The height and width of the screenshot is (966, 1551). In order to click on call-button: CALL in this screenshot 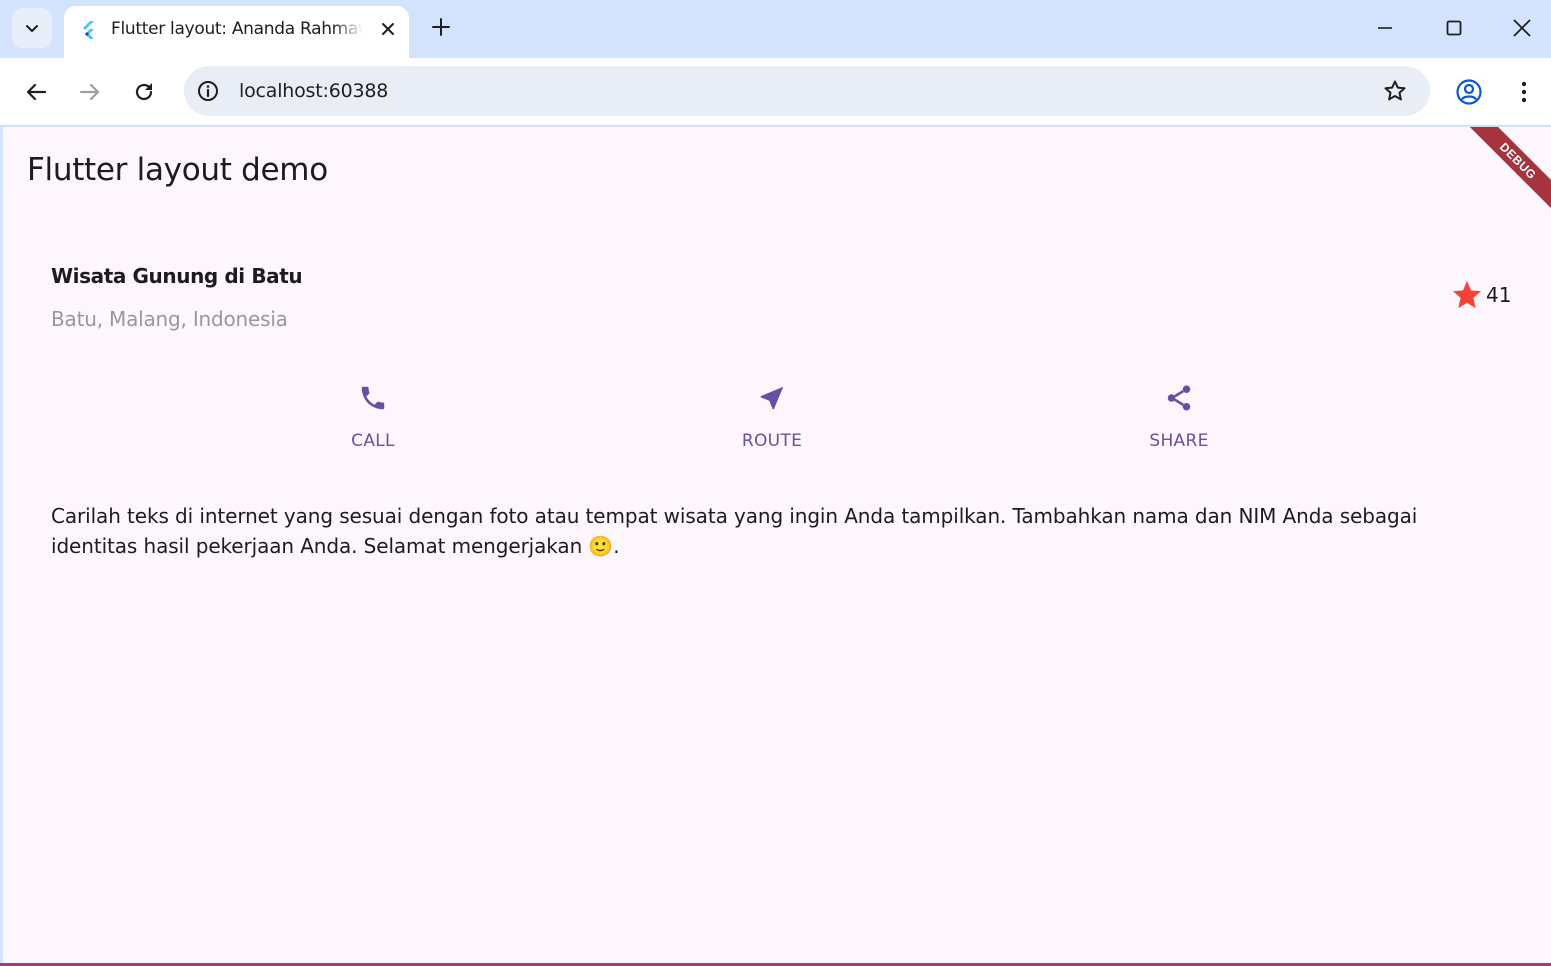, I will do `click(373, 416)`.